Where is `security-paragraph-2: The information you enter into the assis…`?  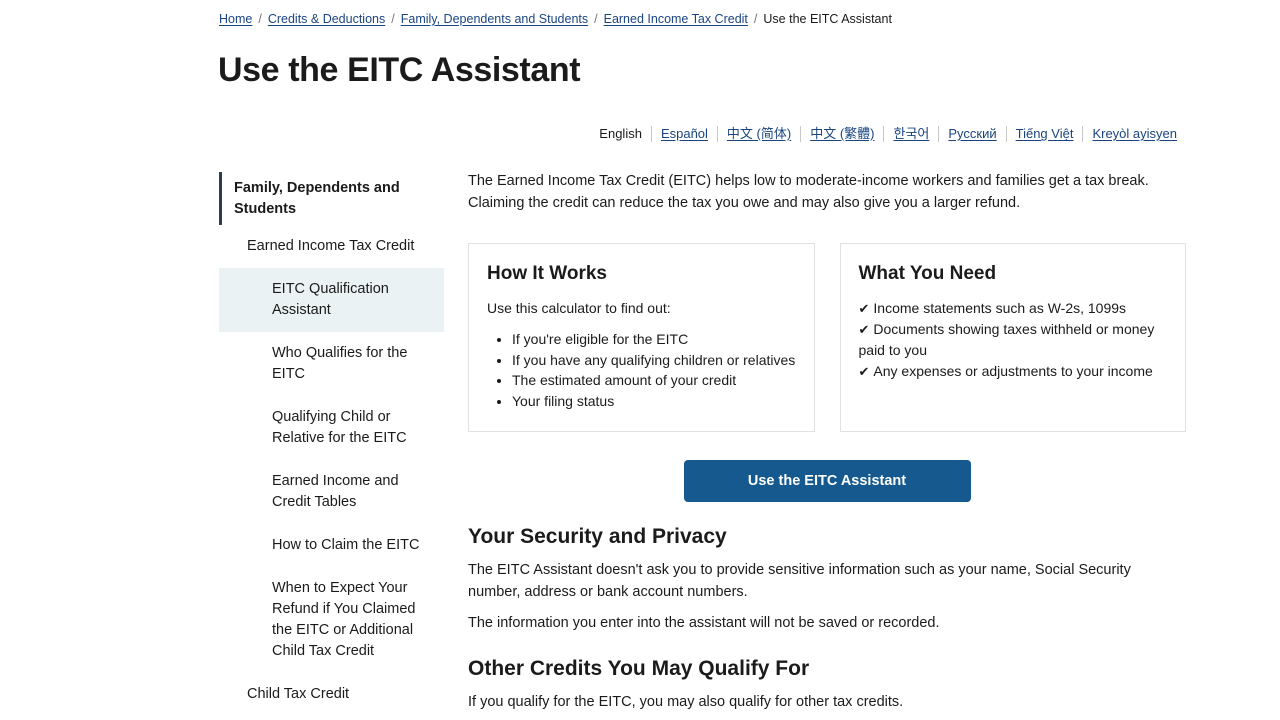
security-paragraph-2: The information you enter into the assis… is located at coordinates (704, 623).